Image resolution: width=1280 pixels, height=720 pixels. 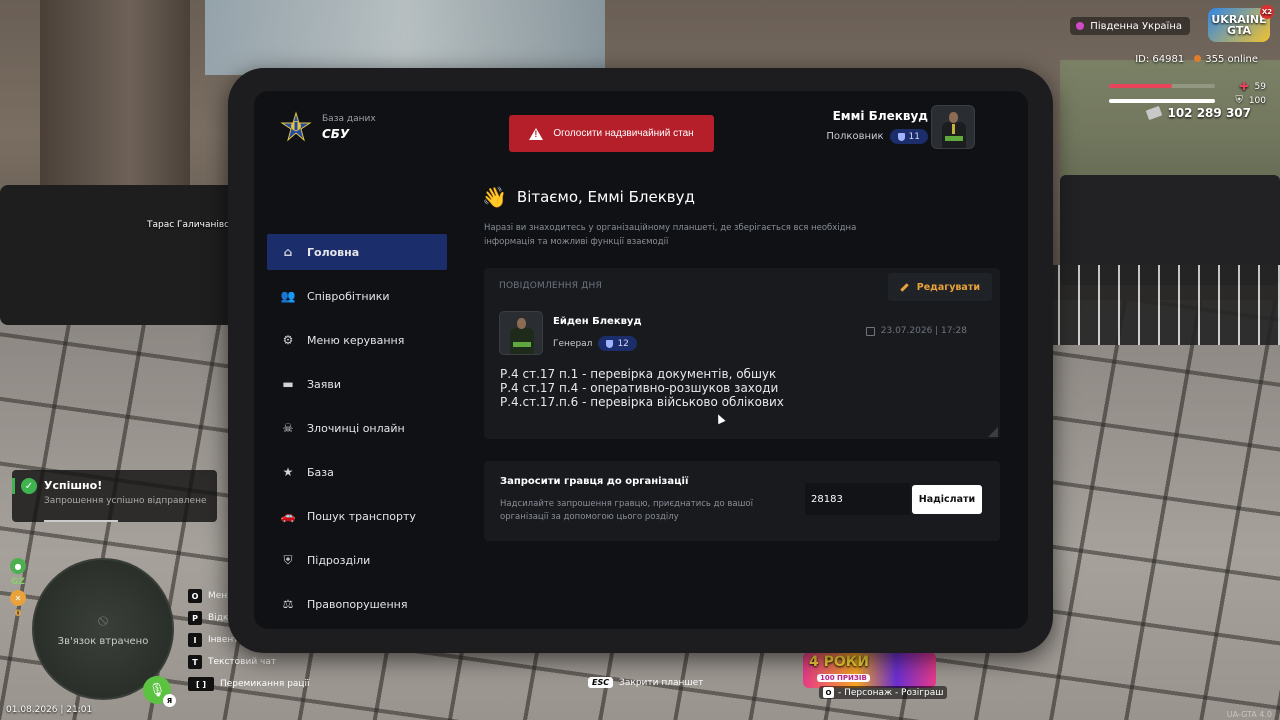 I want to click on brand-title: СБУ, so click(x=336, y=133).